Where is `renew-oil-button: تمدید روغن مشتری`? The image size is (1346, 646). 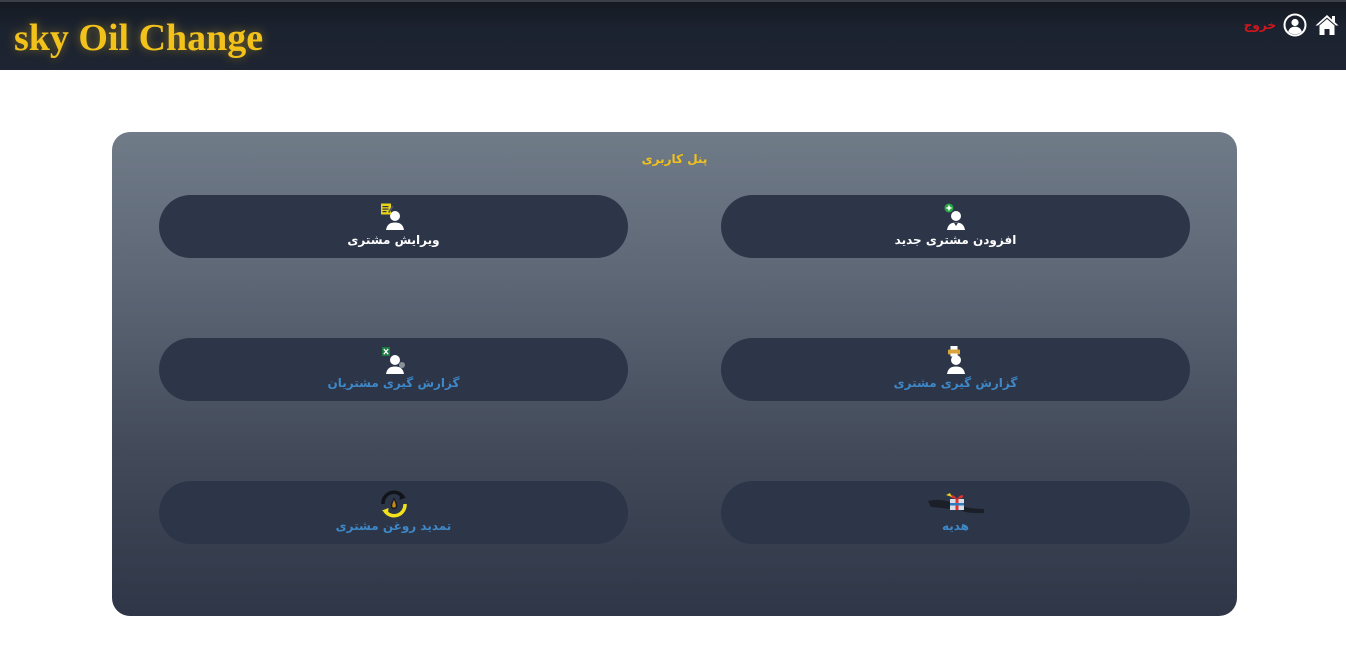 renew-oil-button: تمدید روغن مشتری is located at coordinates (393, 512).